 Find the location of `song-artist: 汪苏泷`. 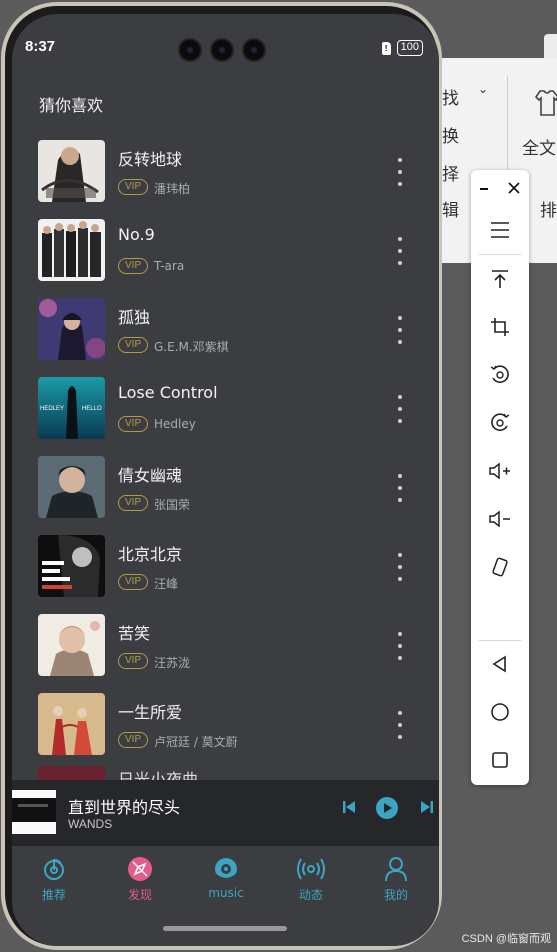

song-artist: 汪苏泷 is located at coordinates (172, 663).